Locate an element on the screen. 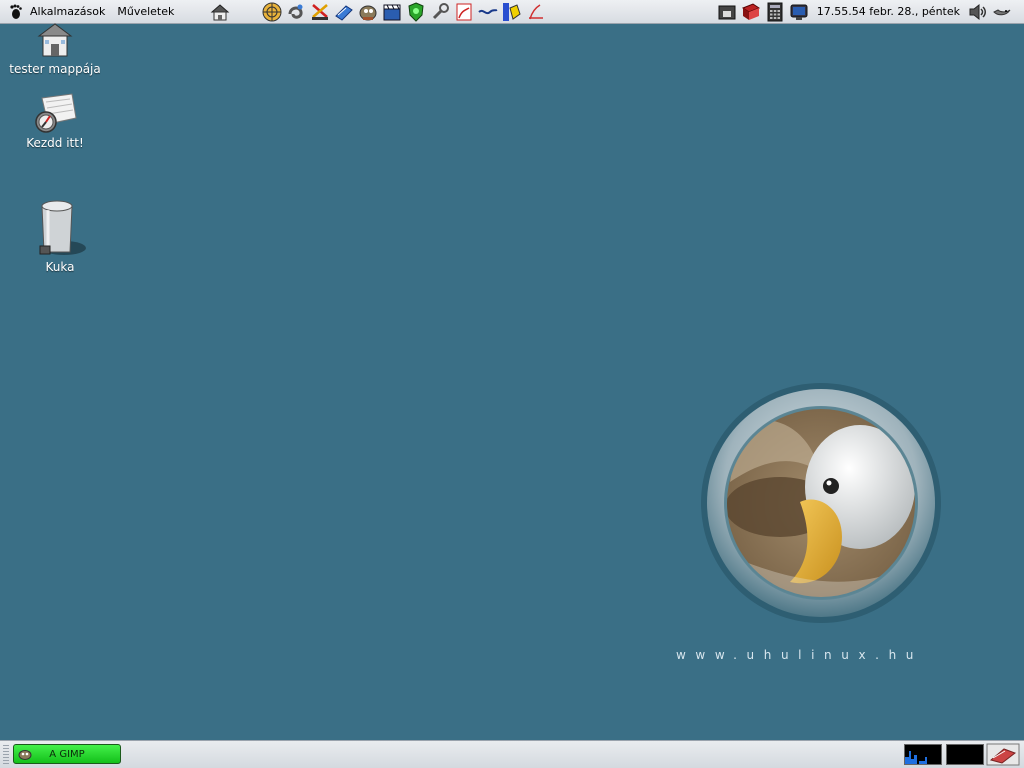 The image size is (1024, 768). wave-icon is located at coordinates (488, 11).